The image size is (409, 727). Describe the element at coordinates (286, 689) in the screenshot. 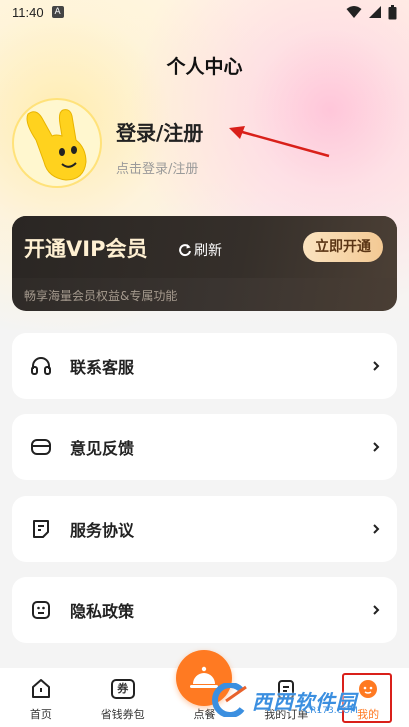

I see `orders-icon` at that location.